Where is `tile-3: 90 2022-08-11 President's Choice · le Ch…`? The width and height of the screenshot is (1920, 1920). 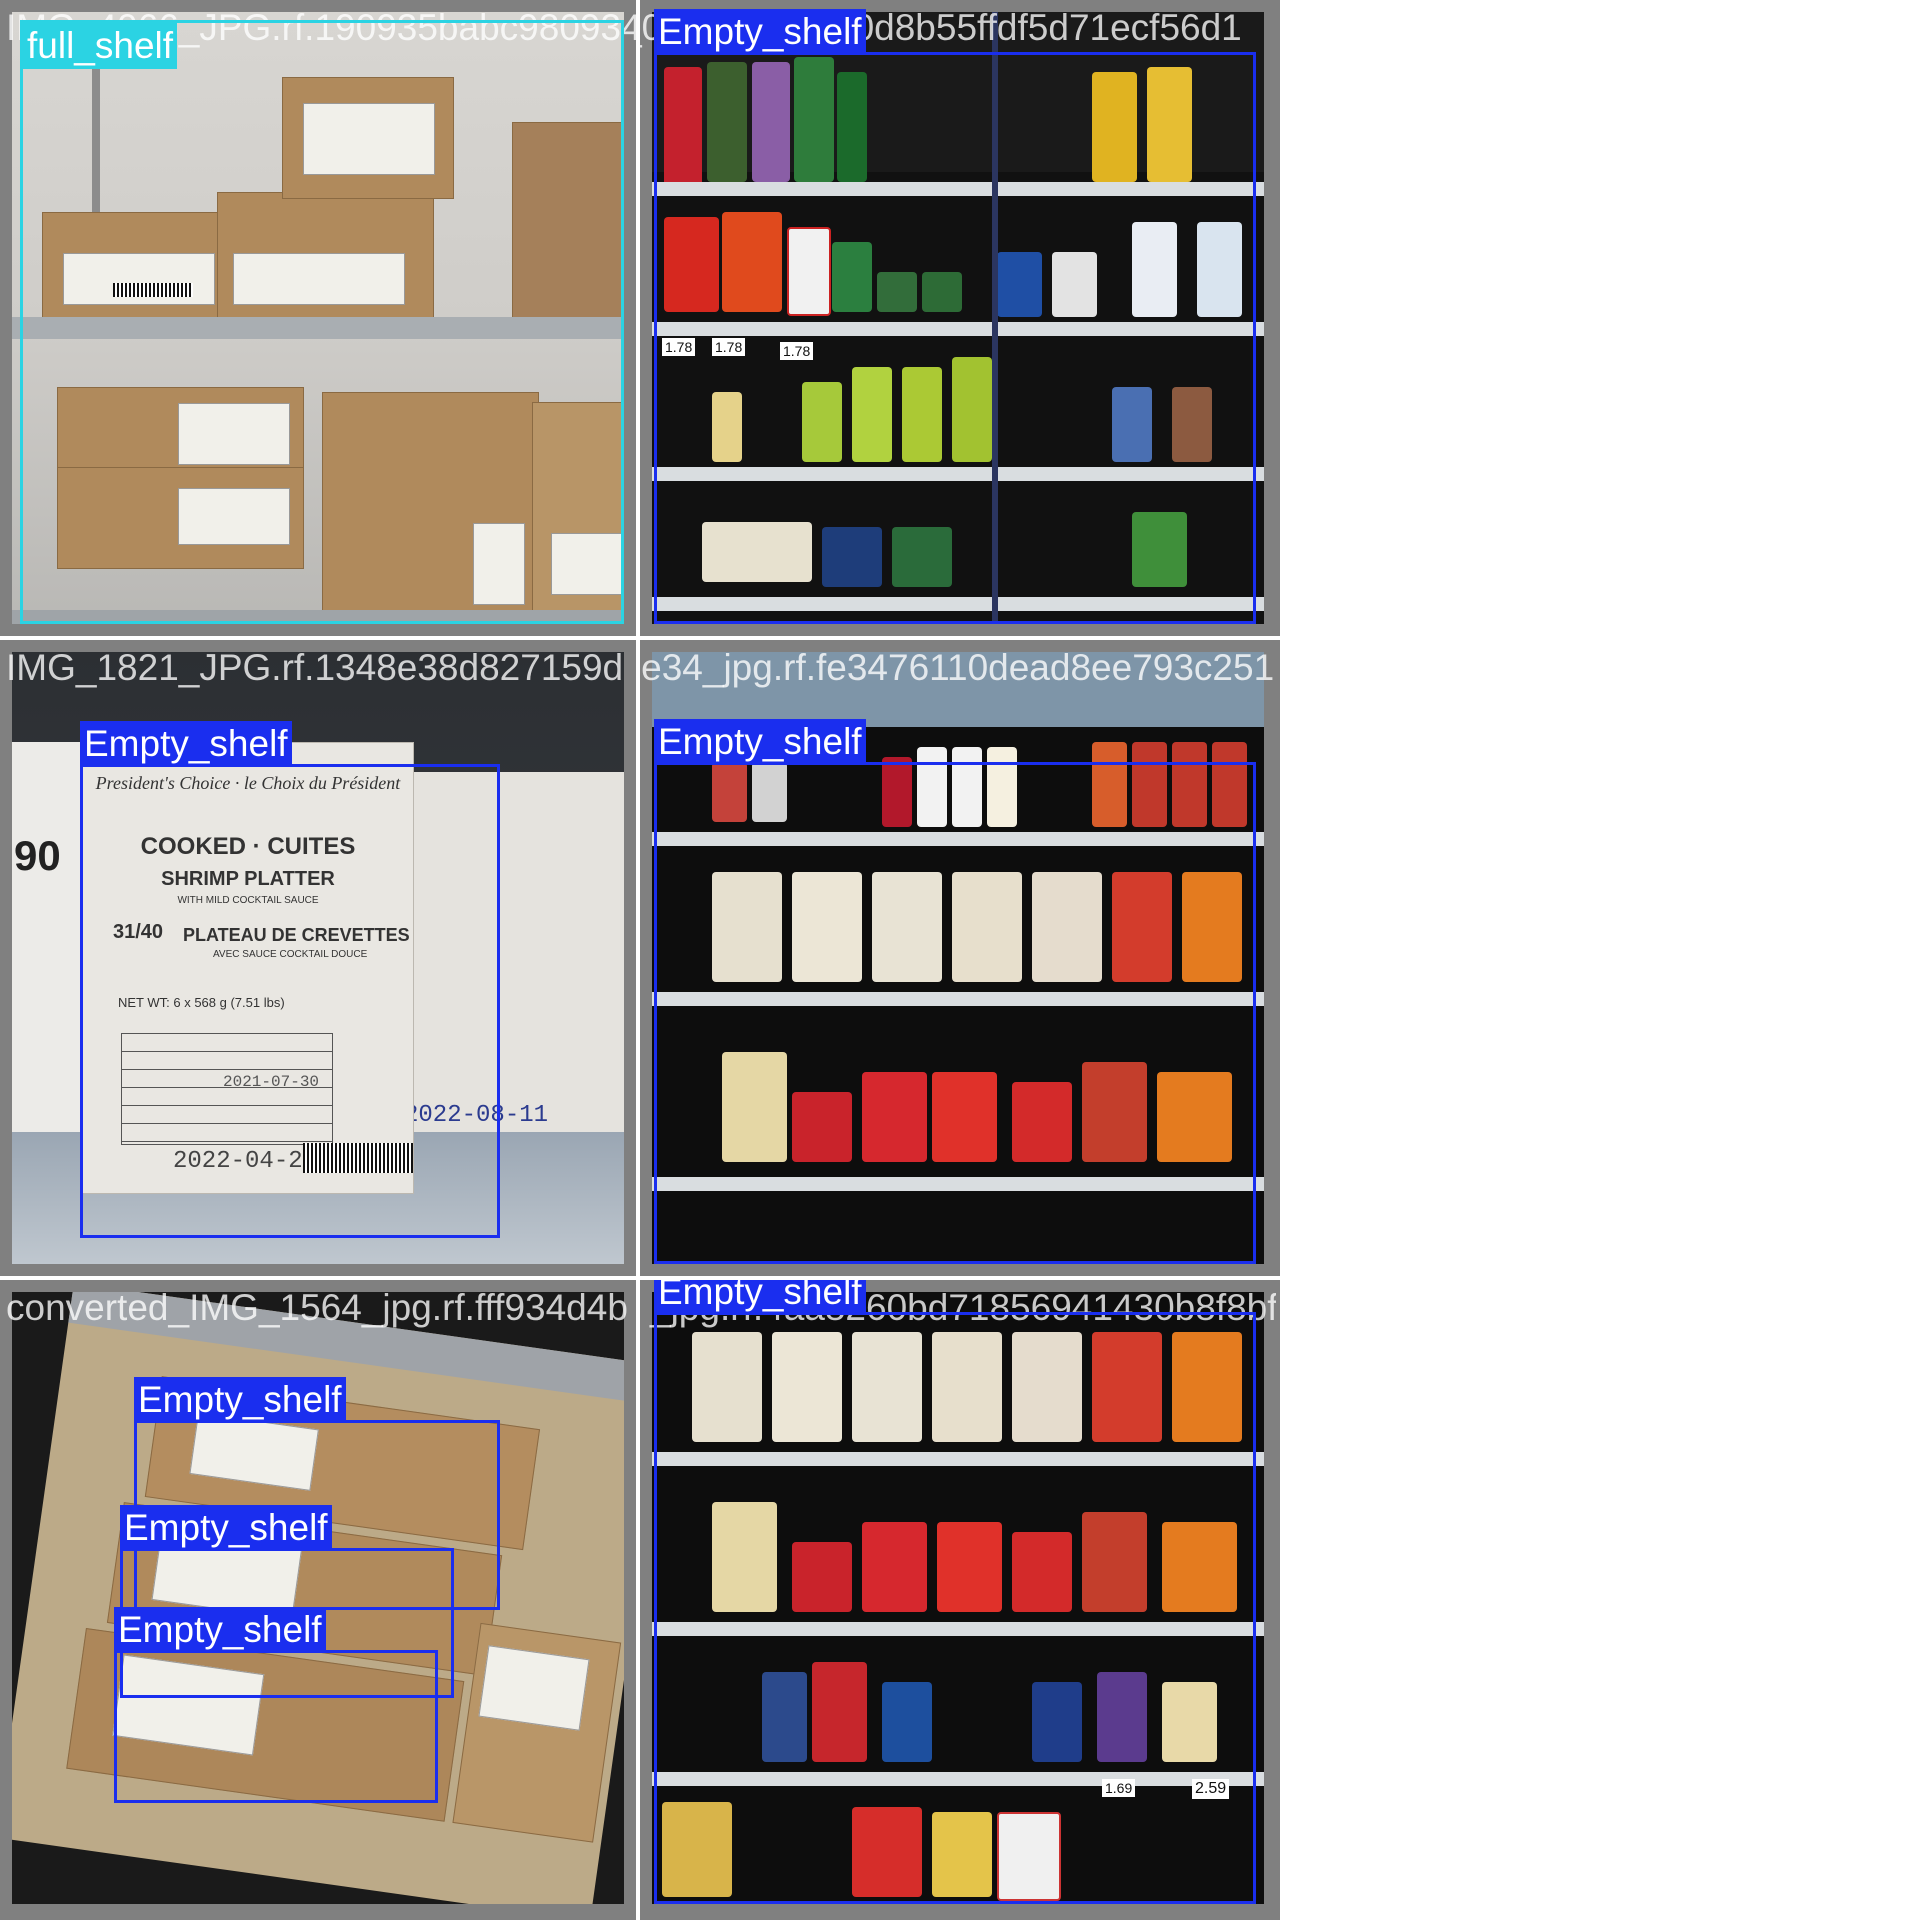 tile-3: 90 2022-08-11 President's Choice · le Ch… is located at coordinates (318, 958).